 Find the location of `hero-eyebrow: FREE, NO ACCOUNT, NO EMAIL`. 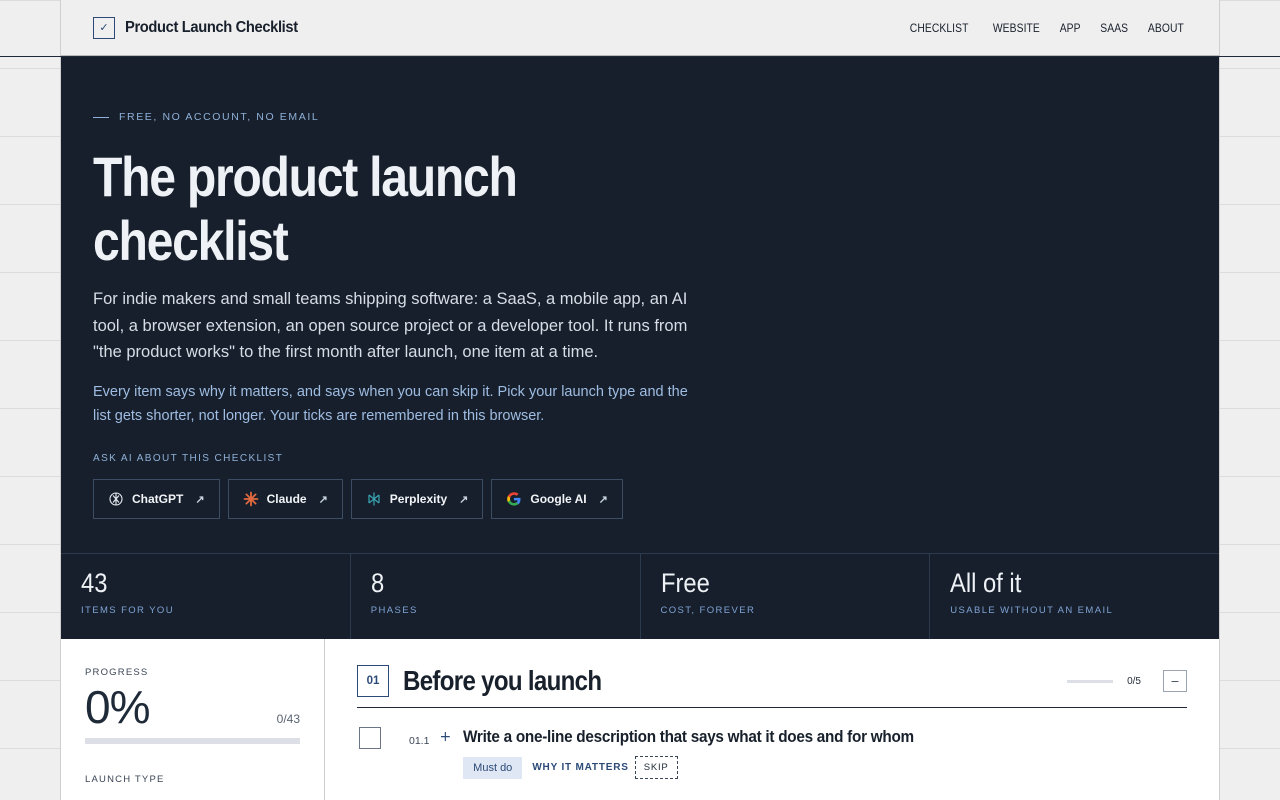

hero-eyebrow: FREE, NO ACCOUNT, NO EMAIL is located at coordinates (206, 117).